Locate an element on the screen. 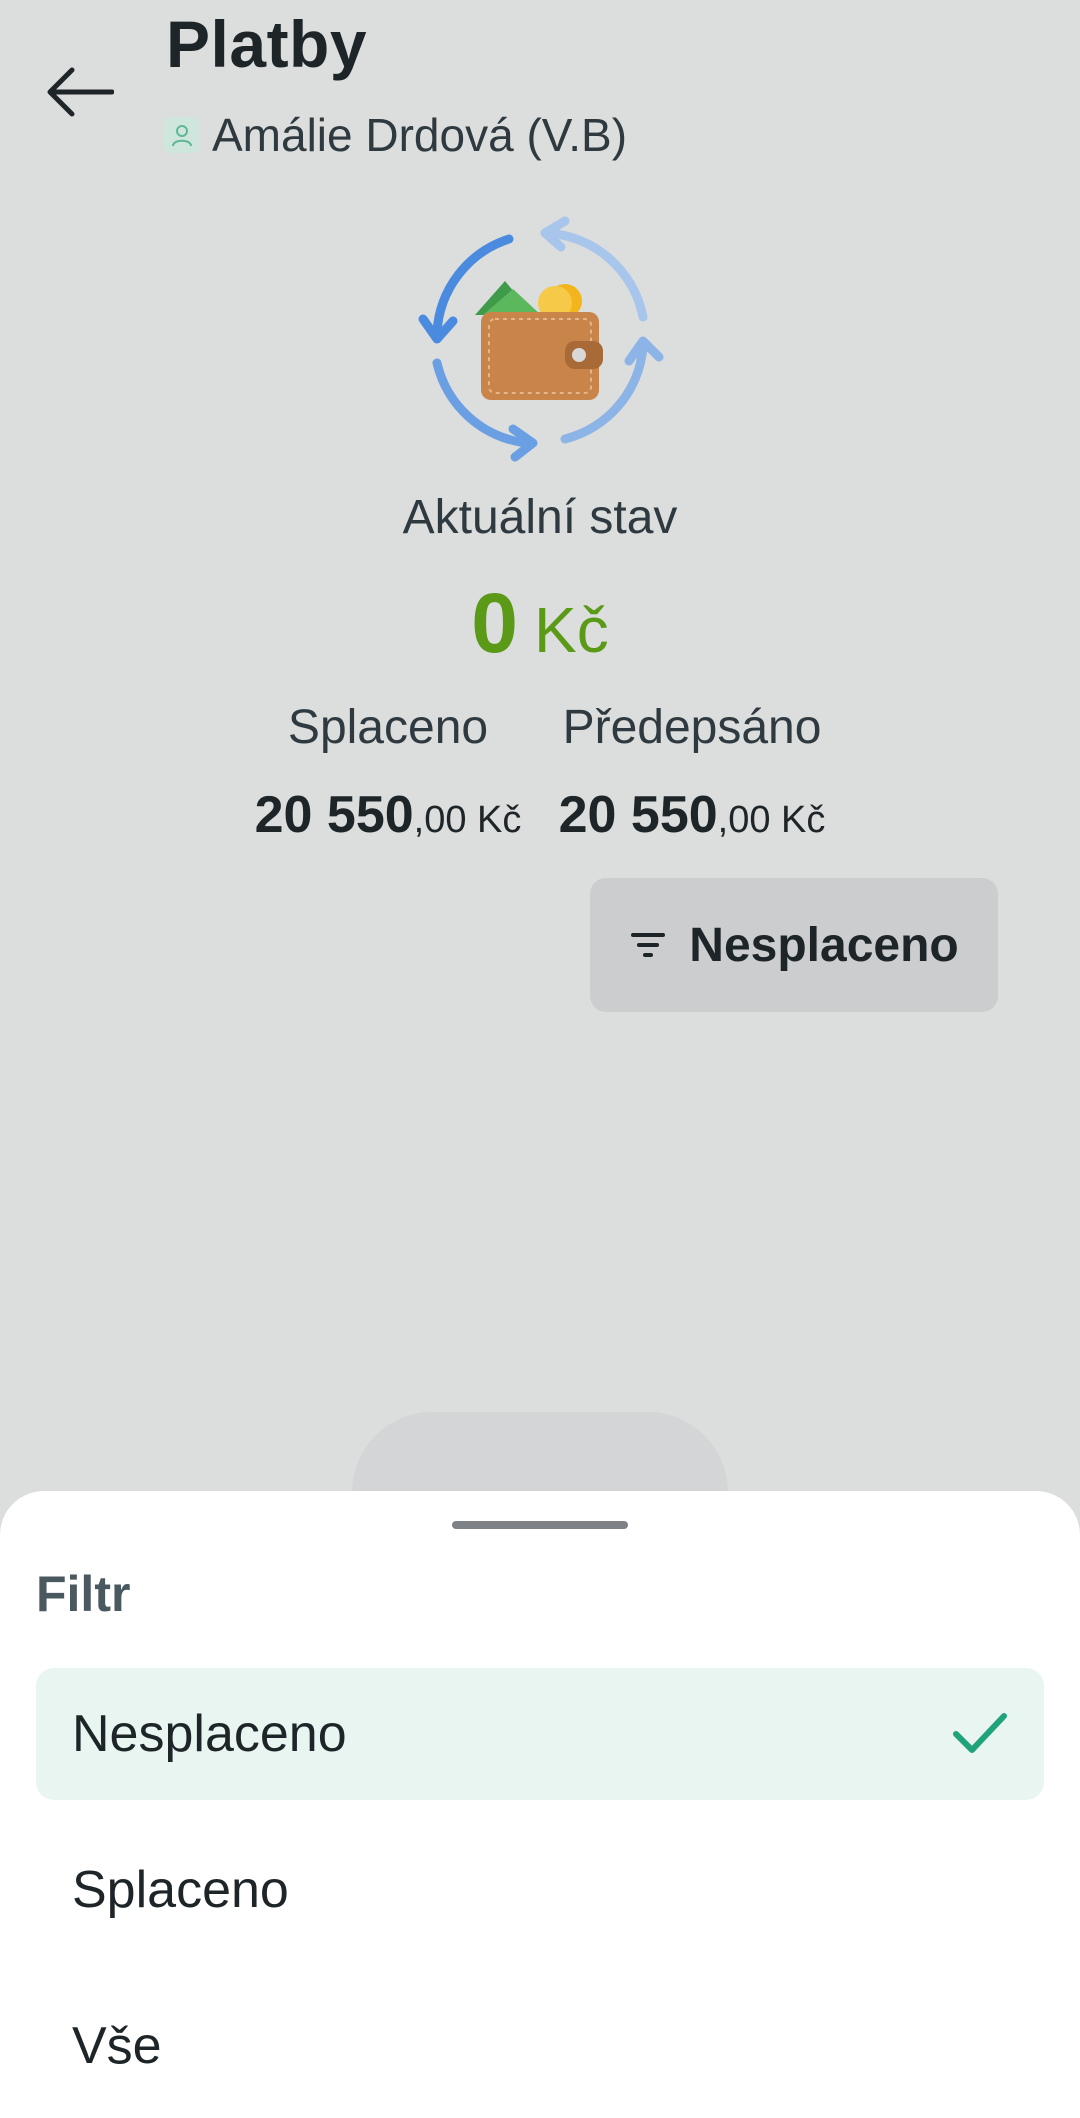 The image size is (1080, 2118). filter-icon is located at coordinates (648, 945).